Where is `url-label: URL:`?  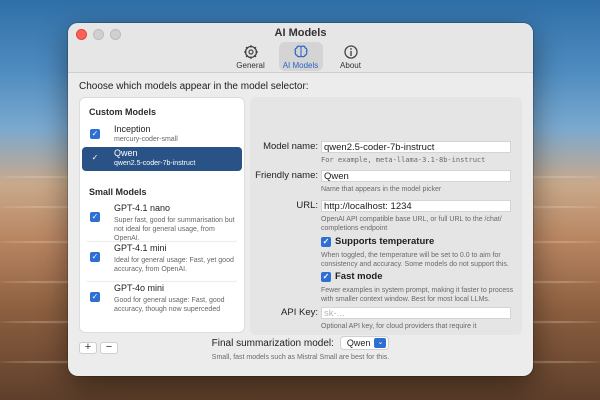 url-label: URL: is located at coordinates (307, 205).